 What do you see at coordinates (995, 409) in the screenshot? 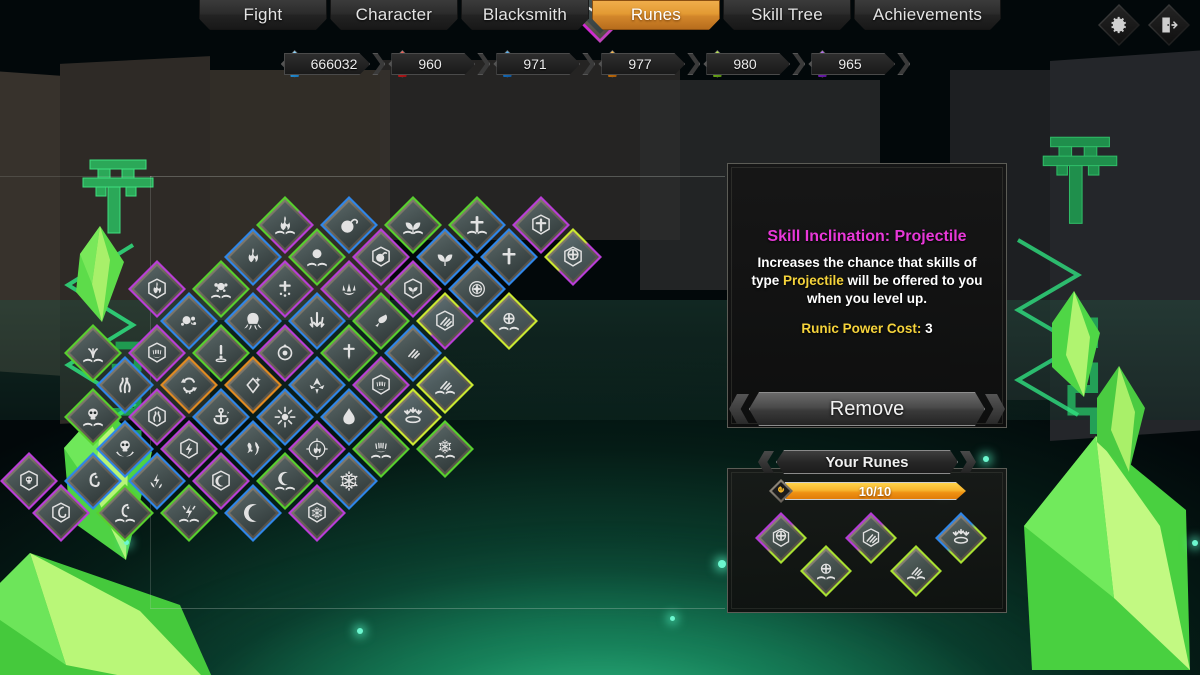
I see `button-wing-right` at bounding box center [995, 409].